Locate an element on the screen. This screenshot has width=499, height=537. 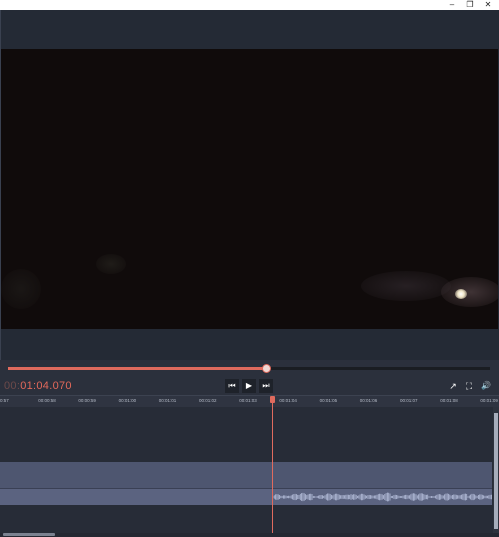
timecode: 00:01:04.070 is located at coordinates (38, 386).